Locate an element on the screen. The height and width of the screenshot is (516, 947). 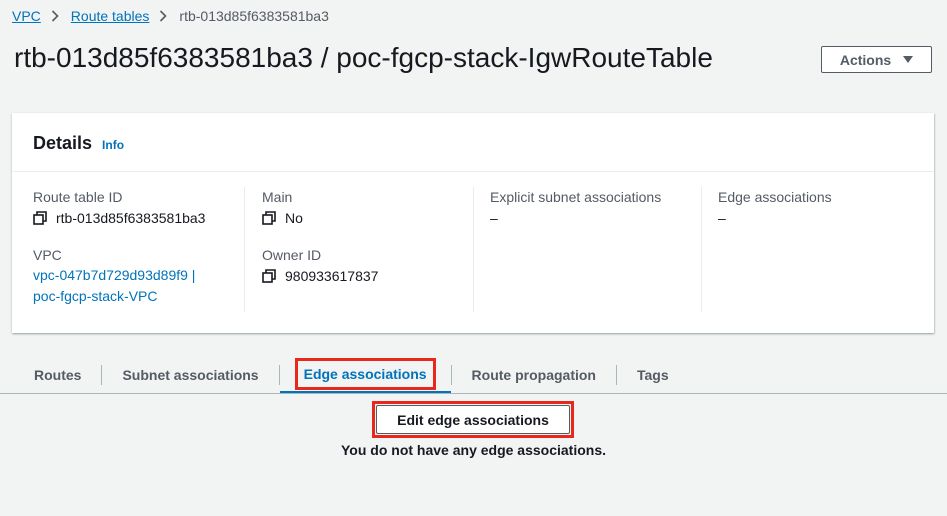
main-value: No is located at coordinates (294, 218).